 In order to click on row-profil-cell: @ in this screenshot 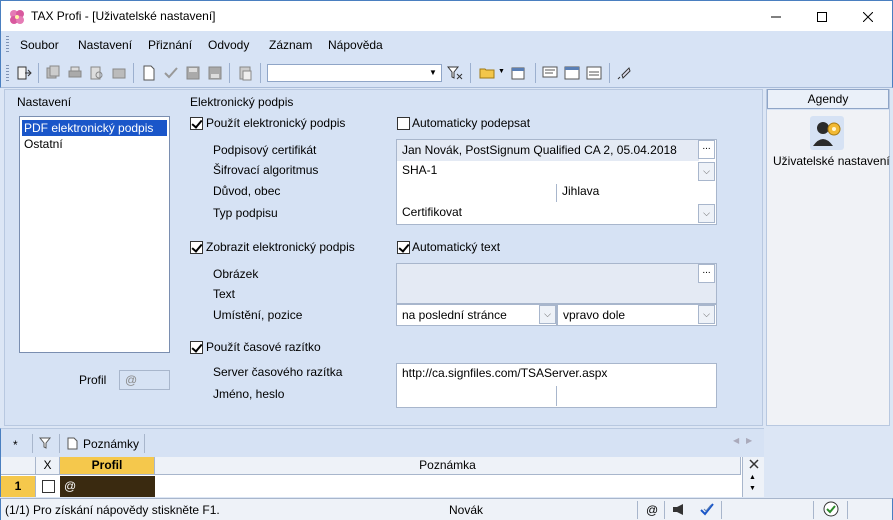, I will do `click(107, 486)`.